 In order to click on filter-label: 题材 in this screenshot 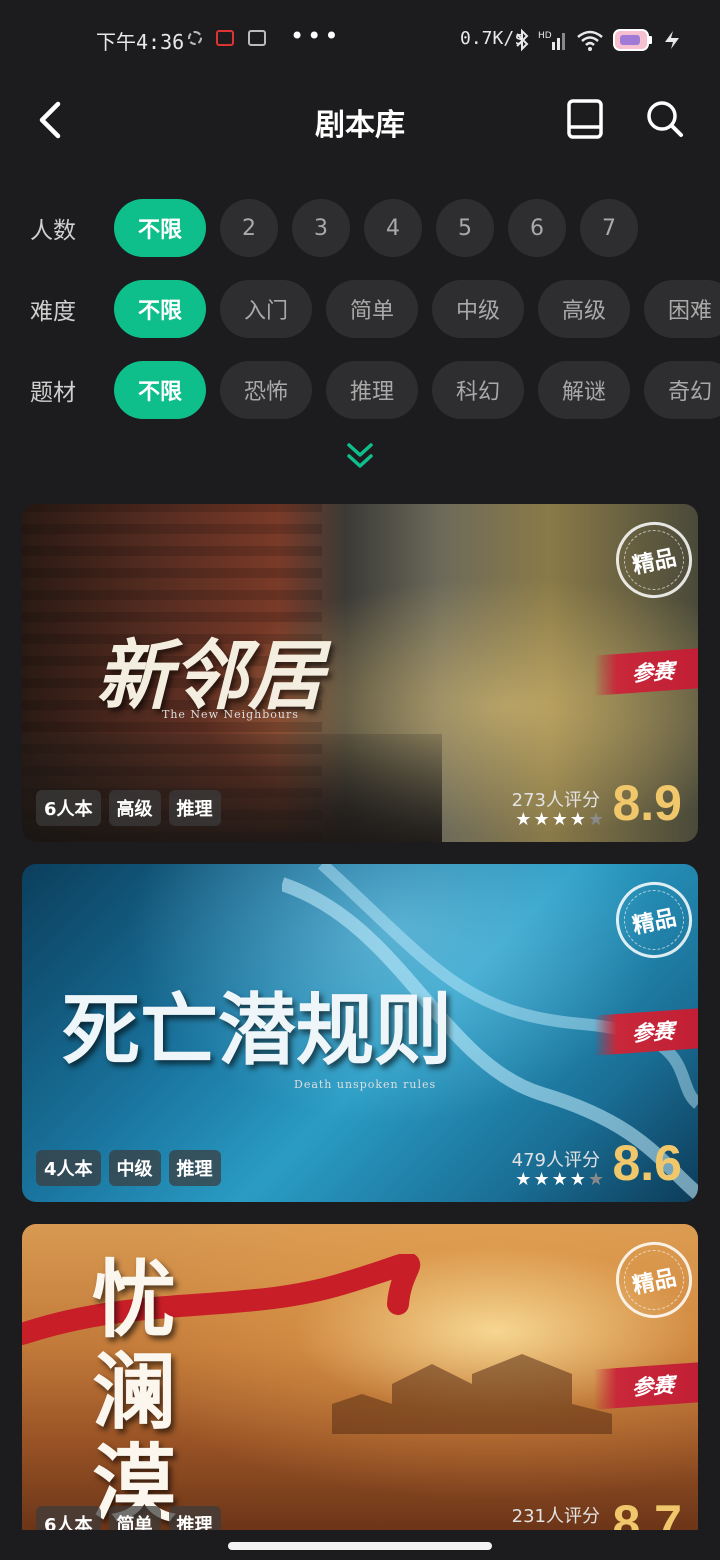, I will do `click(53, 393)`.